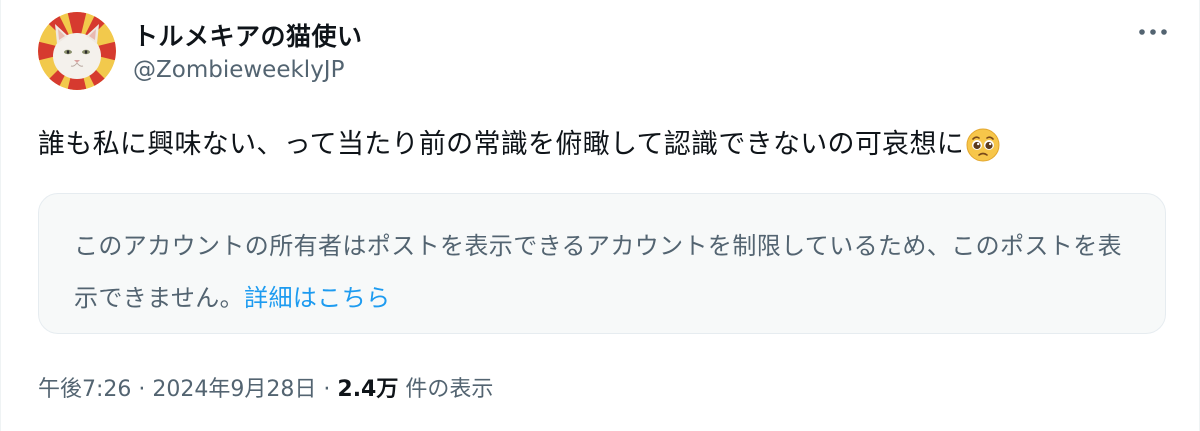 The image size is (1200, 431). Describe the element at coordinates (983, 145) in the screenshot. I see `pleading-face-emoji-icon` at that location.